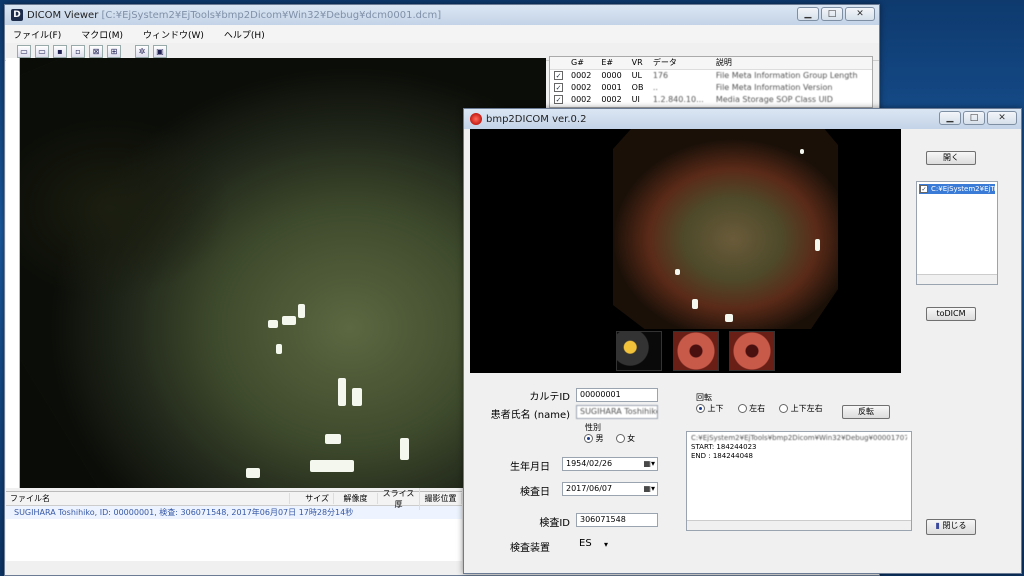 Image resolution: width=1024 pixels, height=576 pixels. I want to click on rotate-lr-radio: 左右, so click(751, 408).